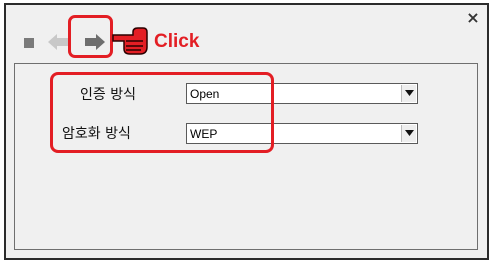 This screenshot has width=495, height=268. I want to click on stop-icon, so click(29, 43).